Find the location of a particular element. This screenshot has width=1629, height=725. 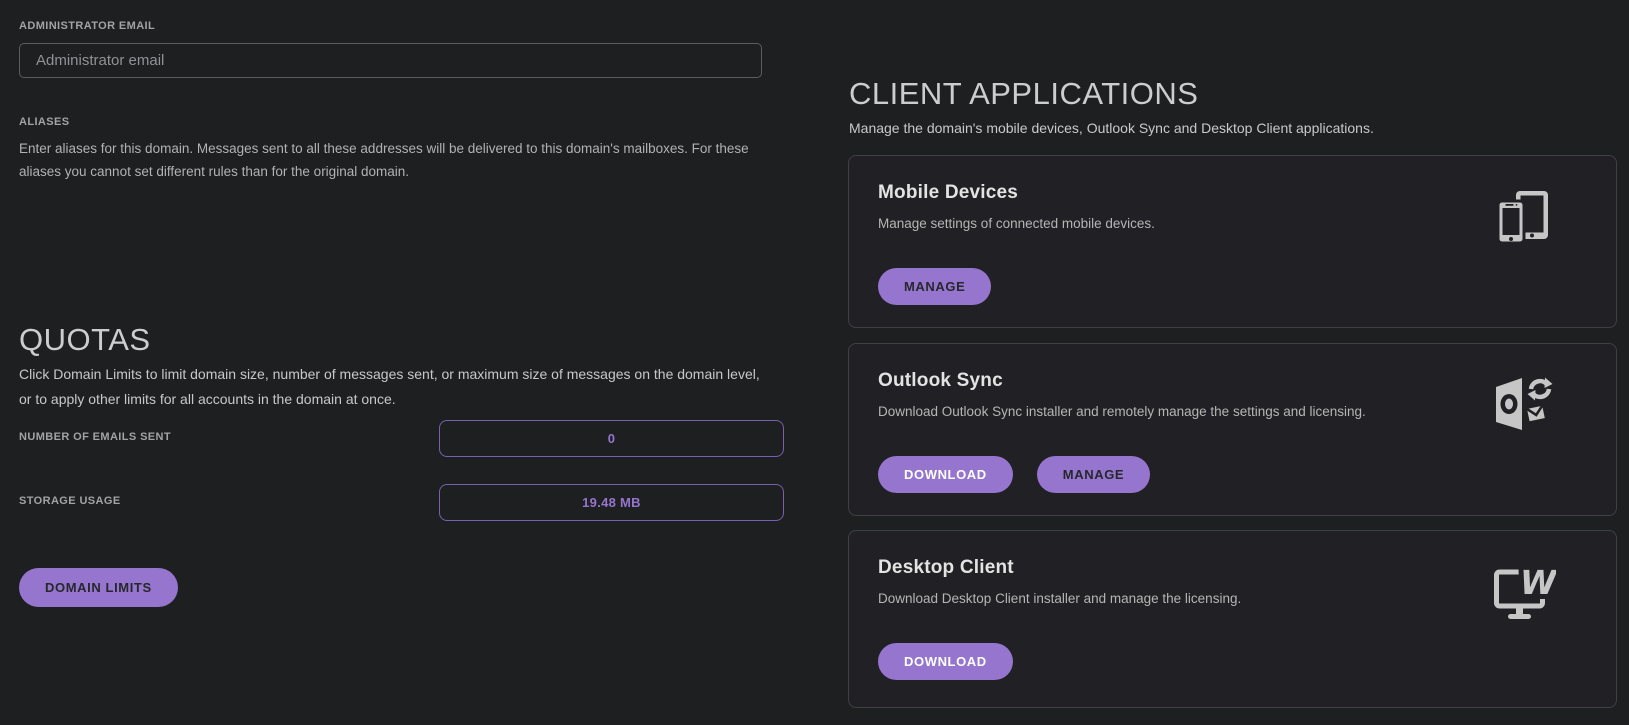

desktop-client-card-actions: DOWNLOAD is located at coordinates (945, 661).